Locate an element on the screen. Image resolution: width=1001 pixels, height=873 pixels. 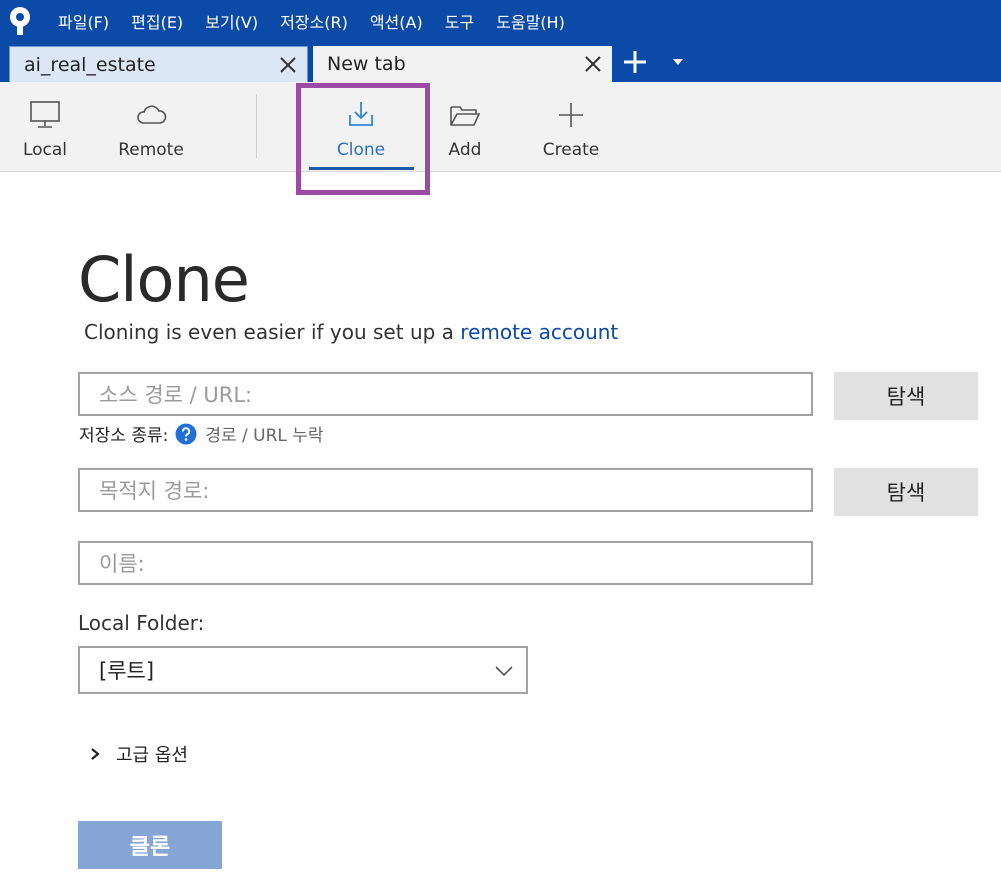
local-folder-value: [루트] is located at coordinates (127, 671).